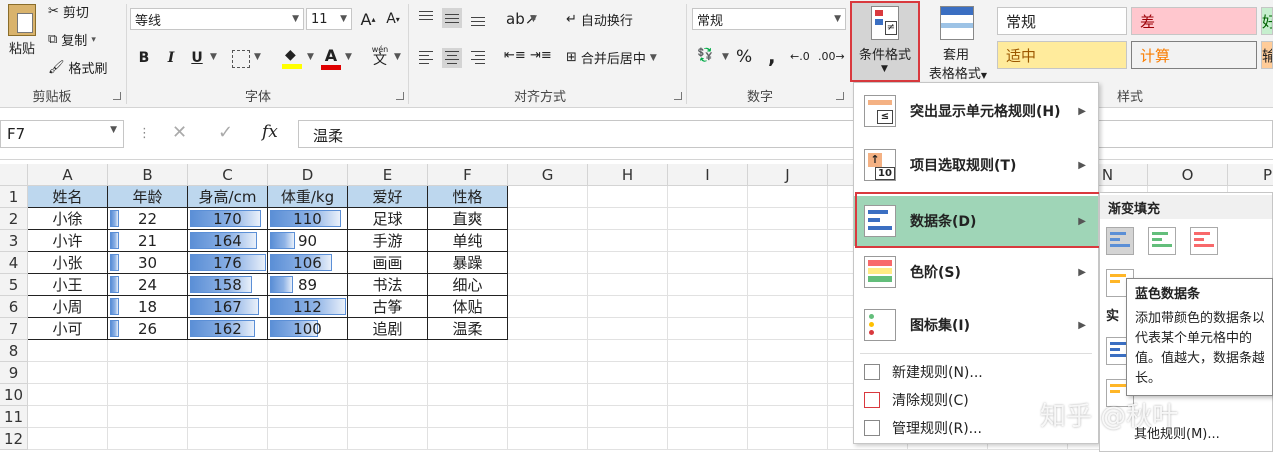 The image size is (1273, 468). I want to click on data-cell-trait: 单纯, so click(468, 241).